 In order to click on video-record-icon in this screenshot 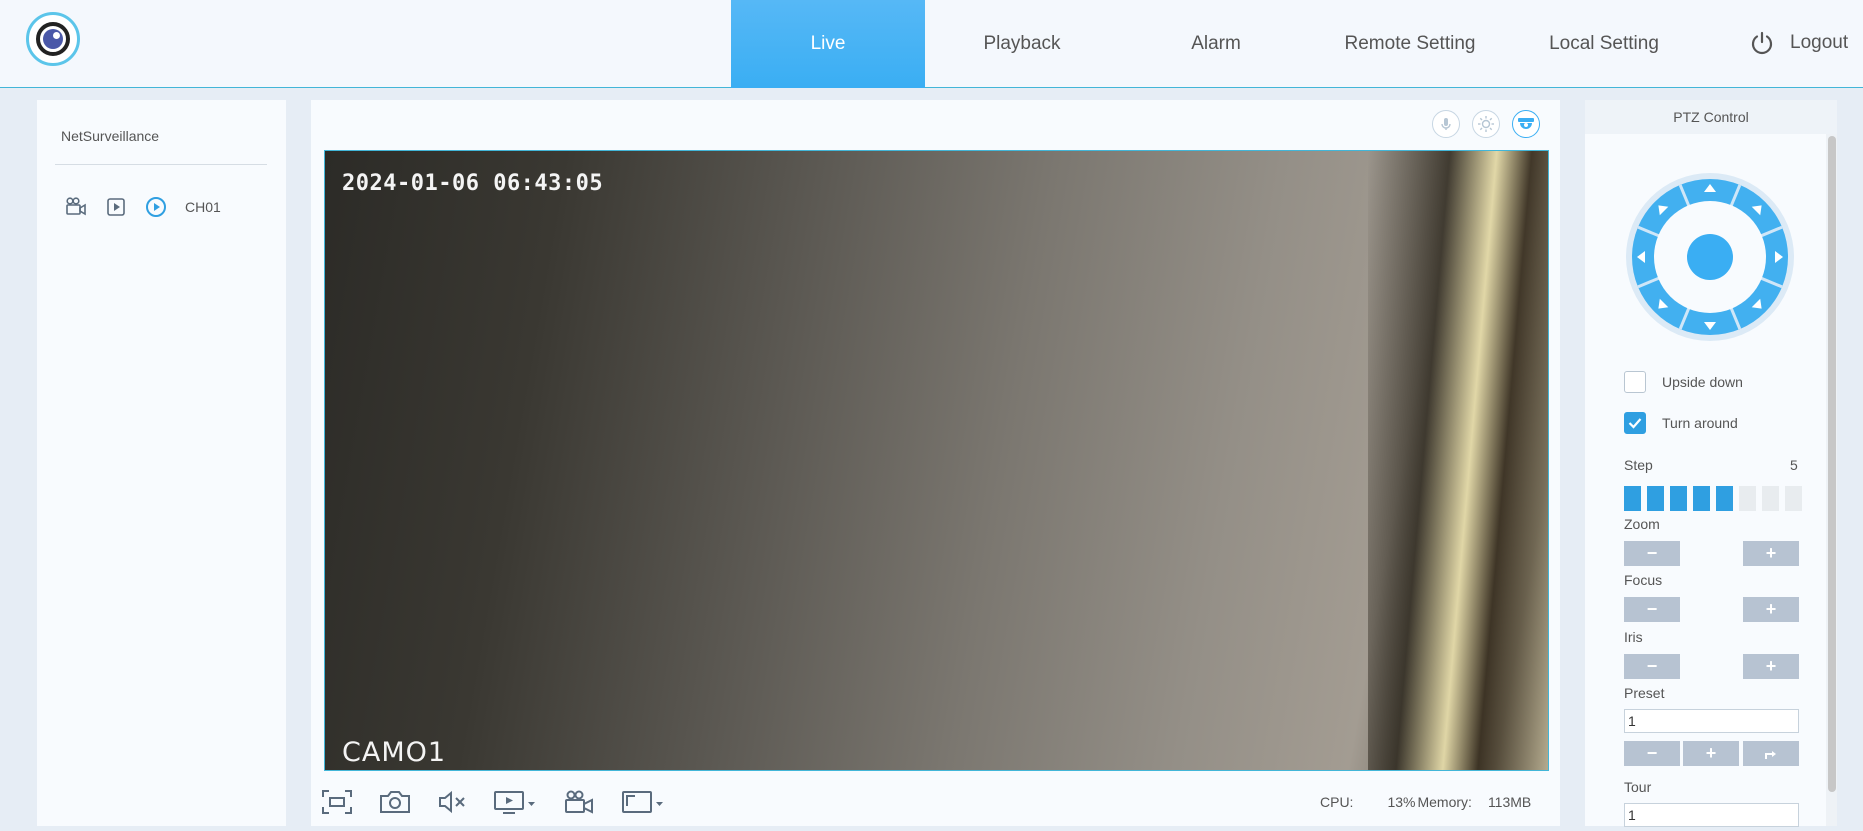, I will do `click(579, 802)`.